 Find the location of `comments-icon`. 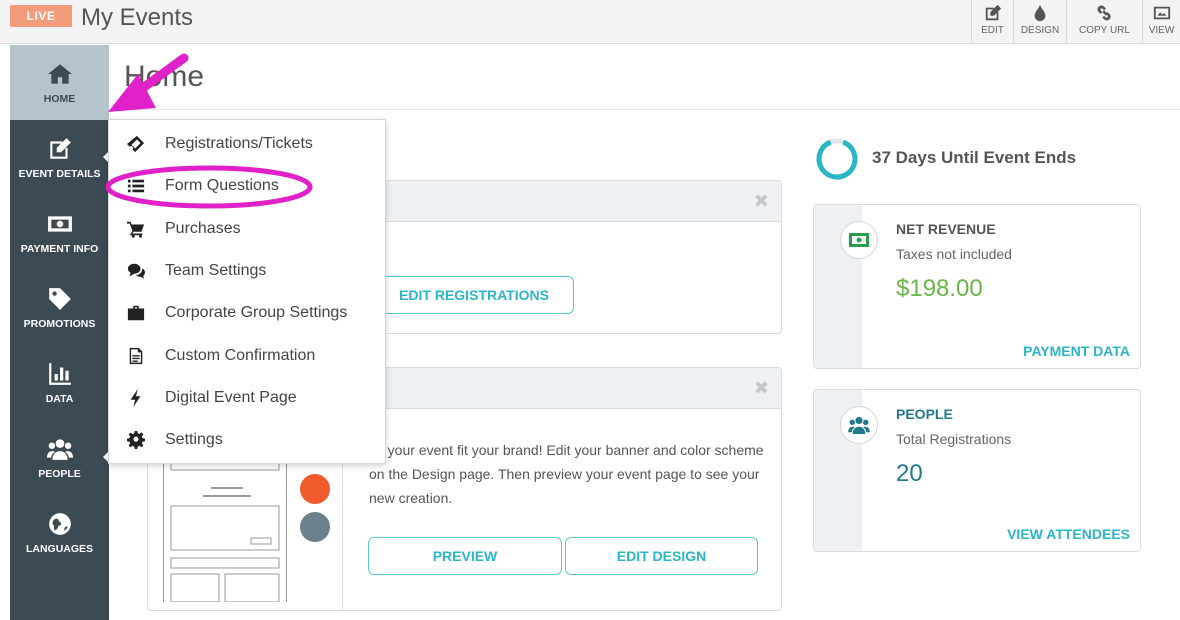

comments-icon is located at coordinates (136, 271).